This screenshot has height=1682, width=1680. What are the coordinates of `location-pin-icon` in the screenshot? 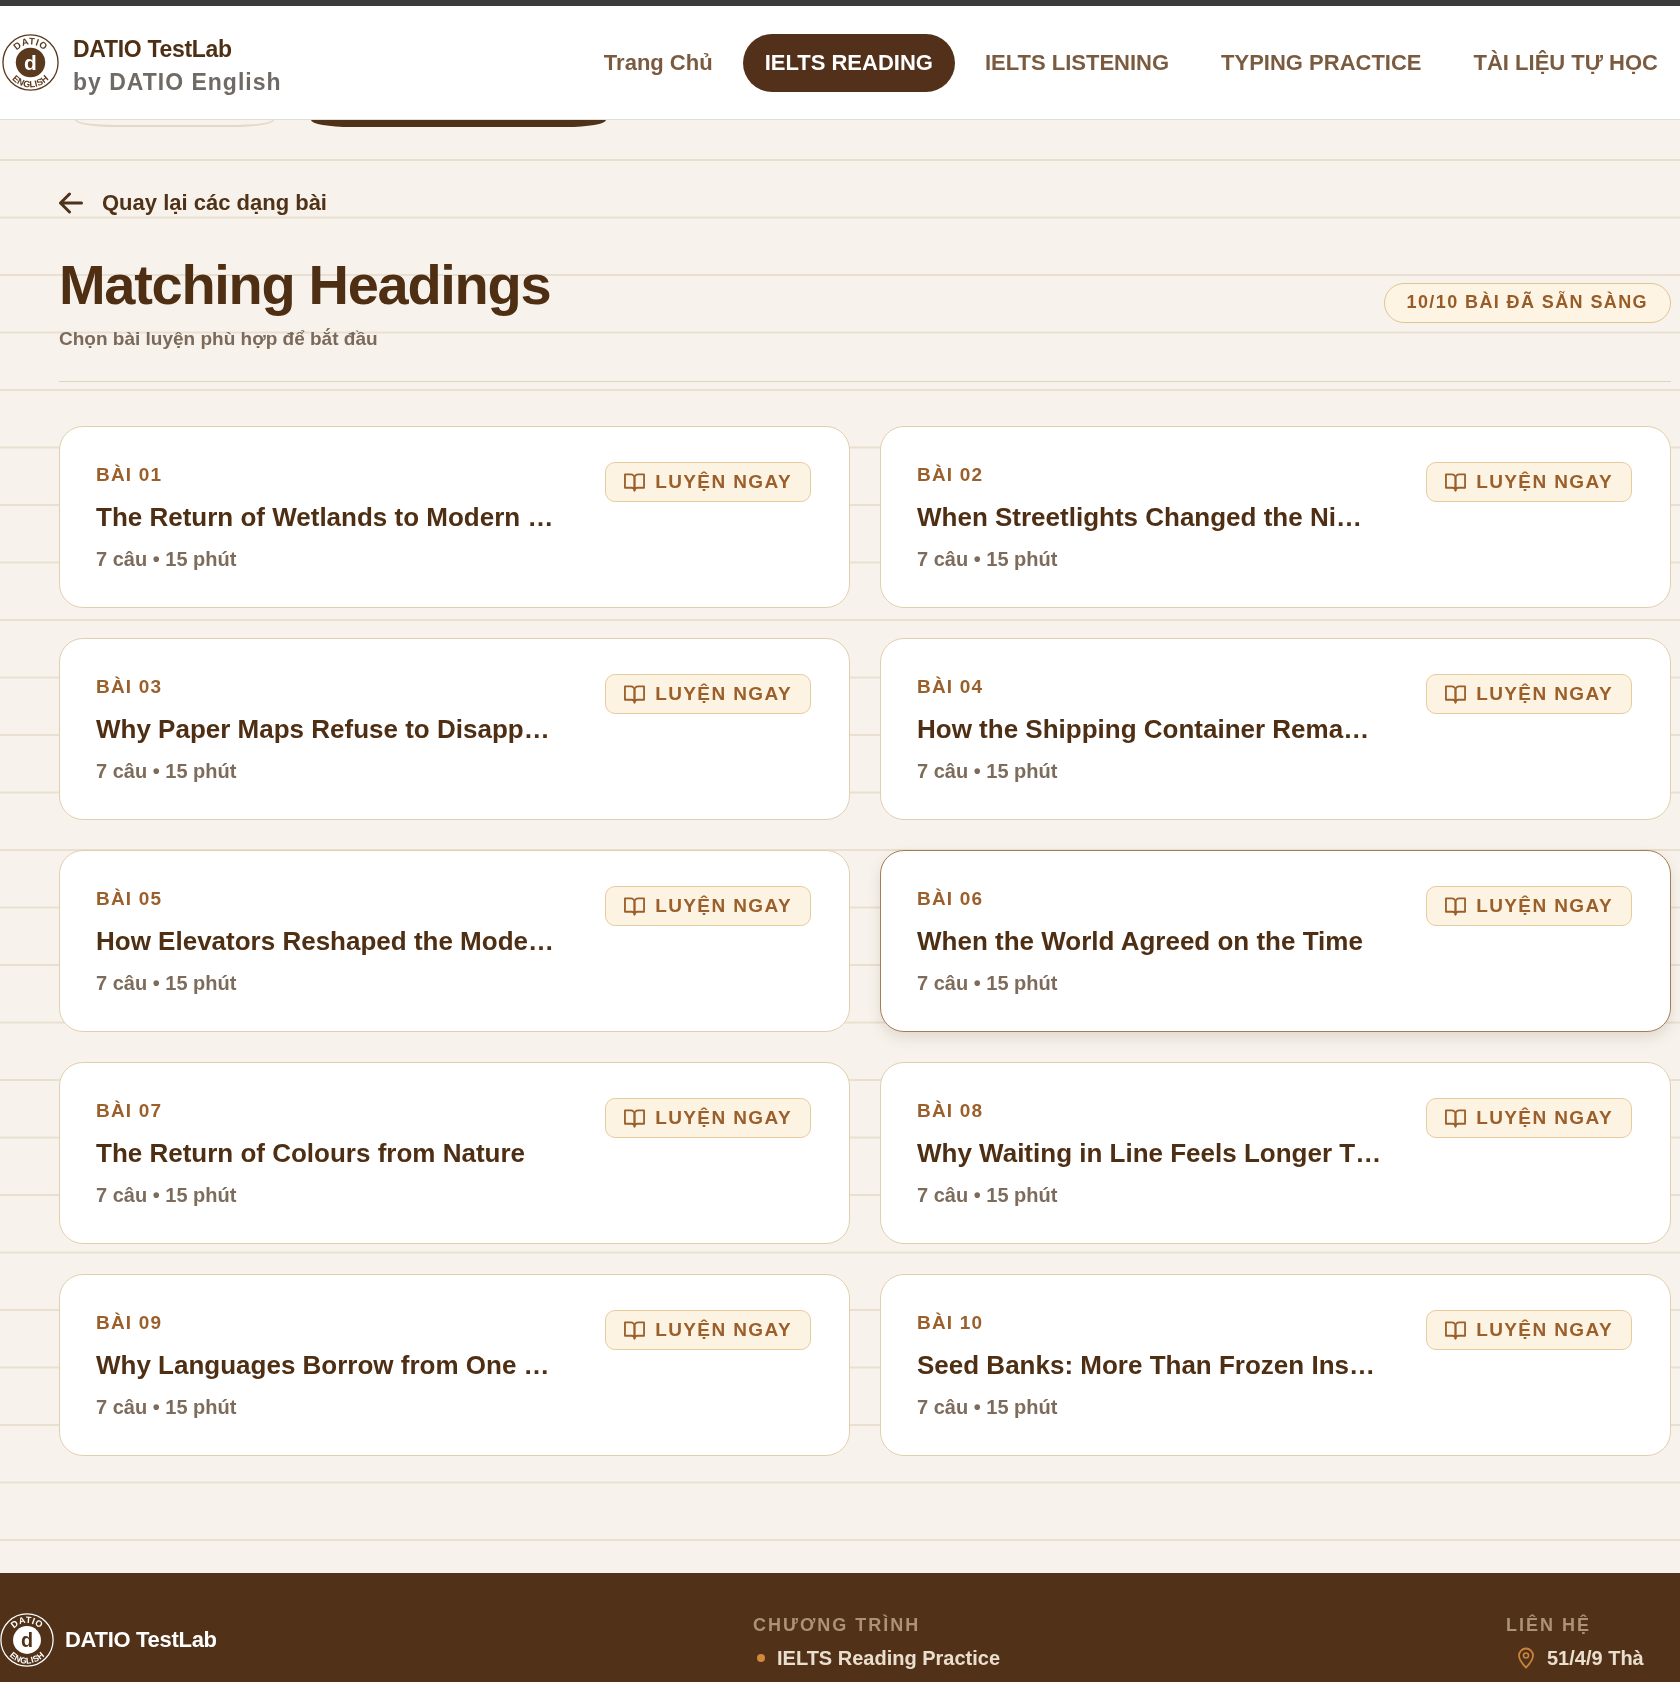 It's located at (1526, 1658).